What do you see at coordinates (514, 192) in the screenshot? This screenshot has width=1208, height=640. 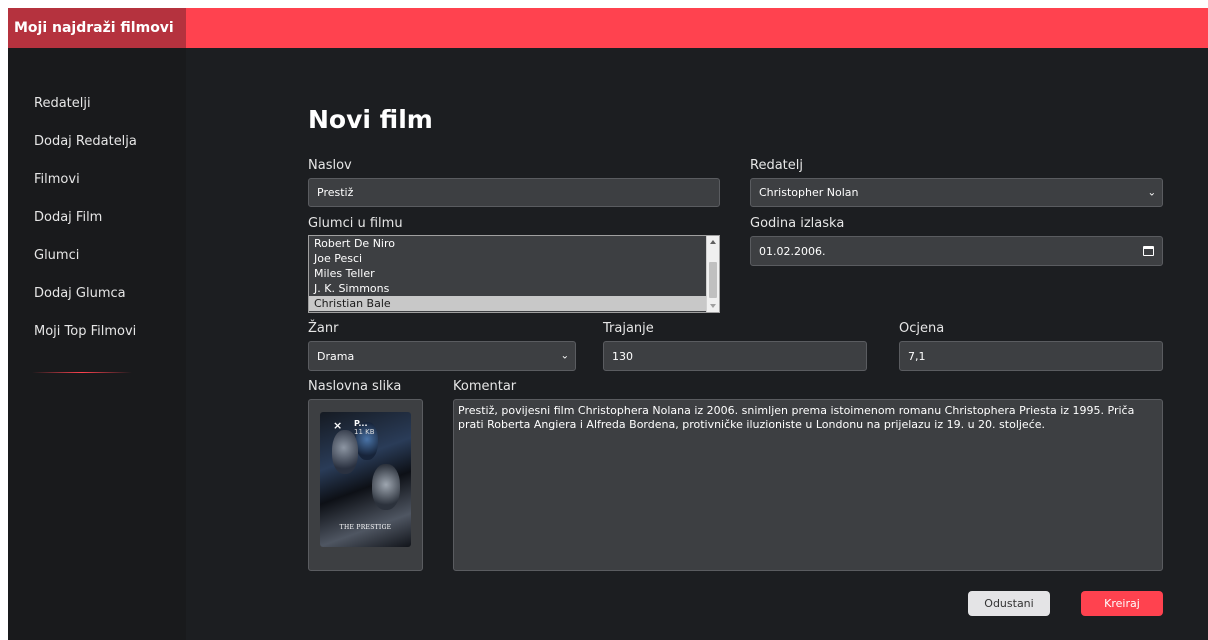 I see `naslov-input: Prestiž` at bounding box center [514, 192].